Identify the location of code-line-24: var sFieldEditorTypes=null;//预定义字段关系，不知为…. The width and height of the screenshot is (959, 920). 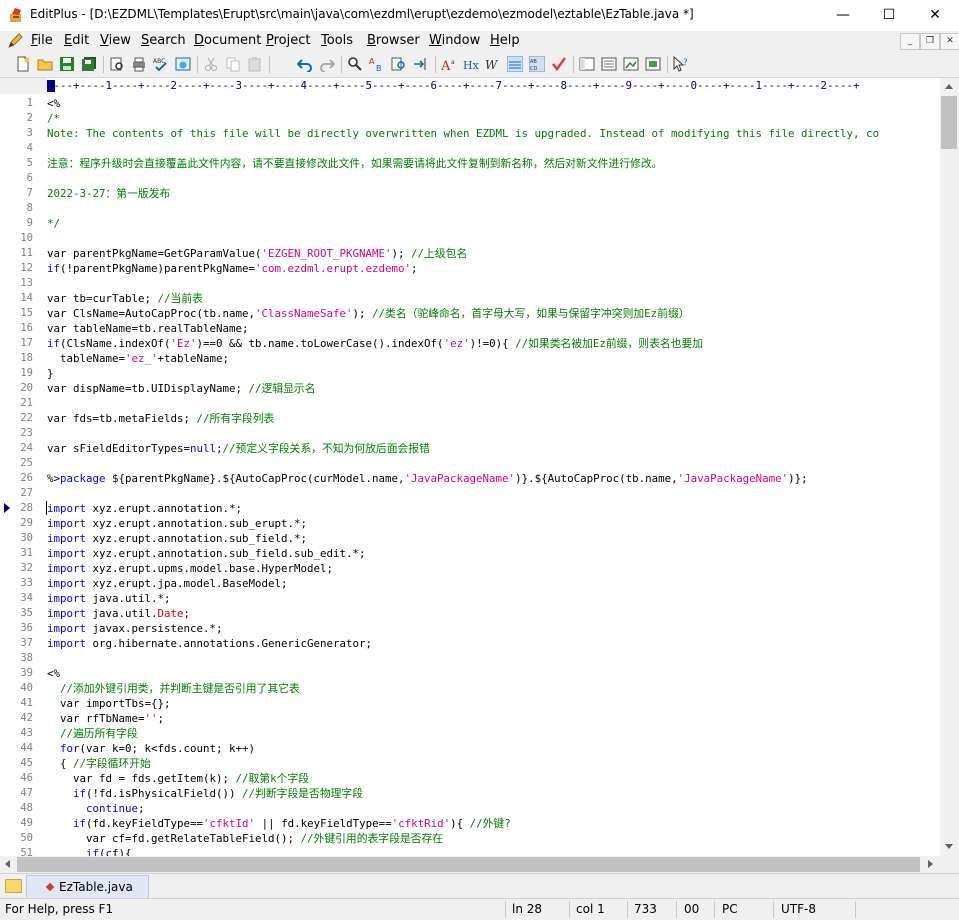
(238, 448).